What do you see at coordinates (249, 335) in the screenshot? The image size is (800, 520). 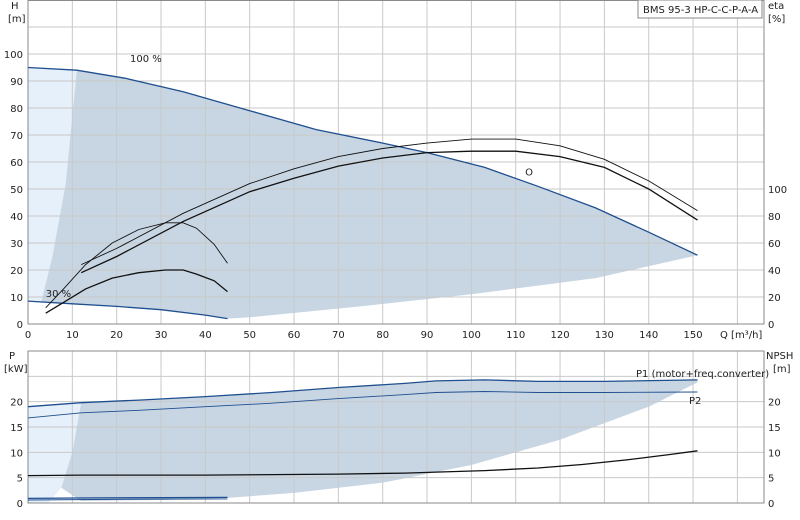 I see `q-axis-tick-label: 50` at bounding box center [249, 335].